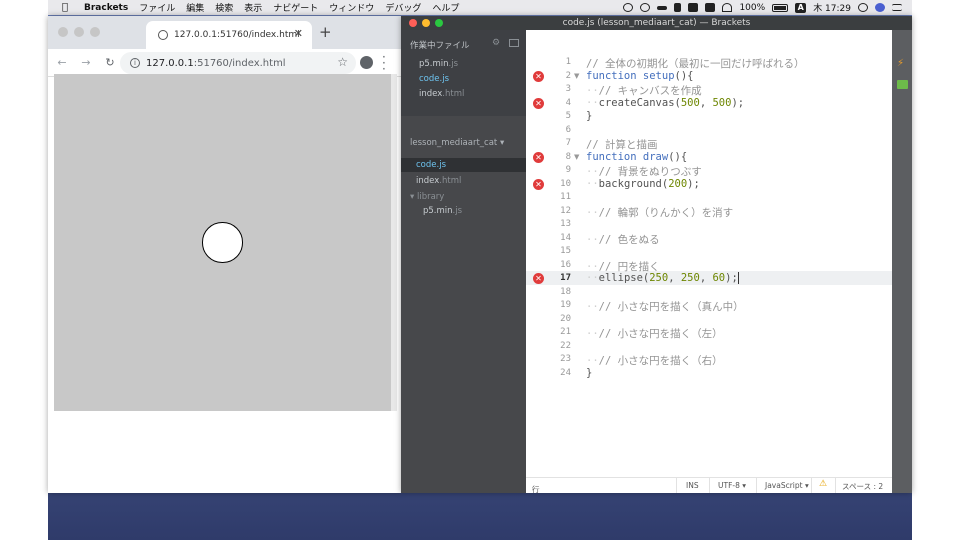 This screenshot has width=960, height=540. What do you see at coordinates (514, 43) in the screenshot?
I see `split-view-icon` at bounding box center [514, 43].